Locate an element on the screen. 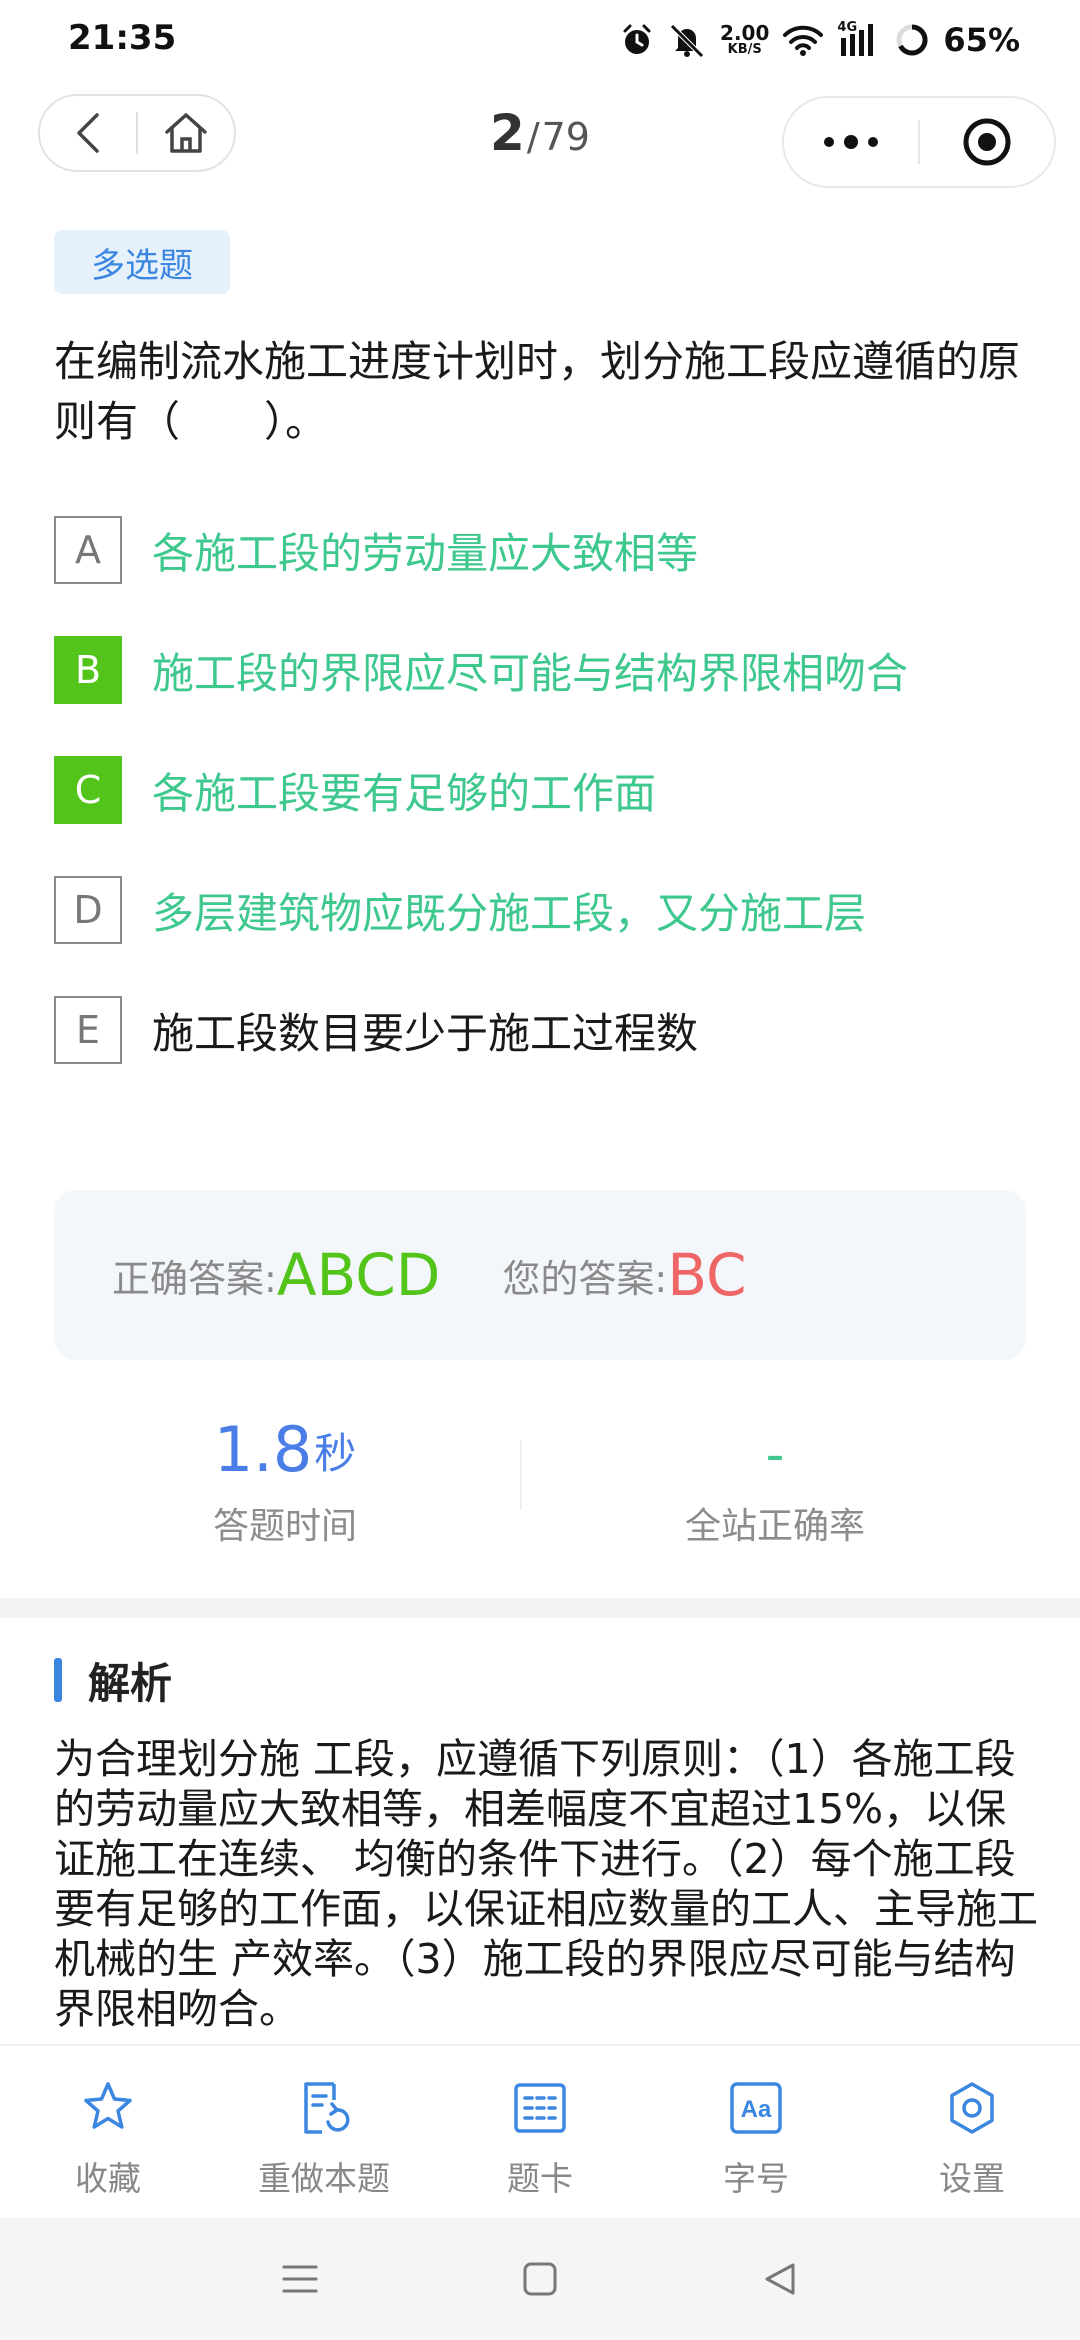 This screenshot has width=1080, height=2340. option-letter: D is located at coordinates (88, 910).